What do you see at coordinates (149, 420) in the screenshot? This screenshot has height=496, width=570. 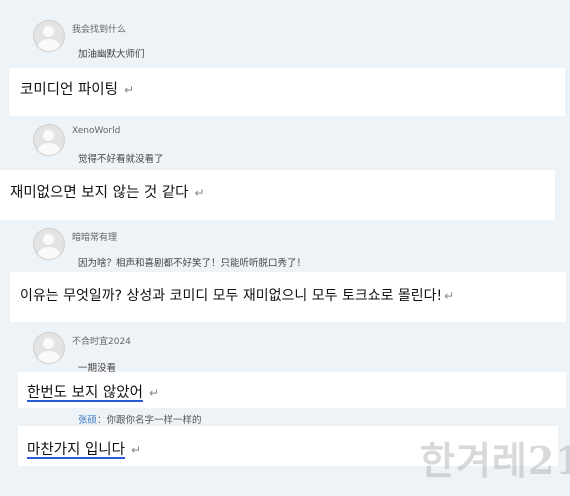 I see `reply-text: ：你跟你名字一样一样的` at bounding box center [149, 420].